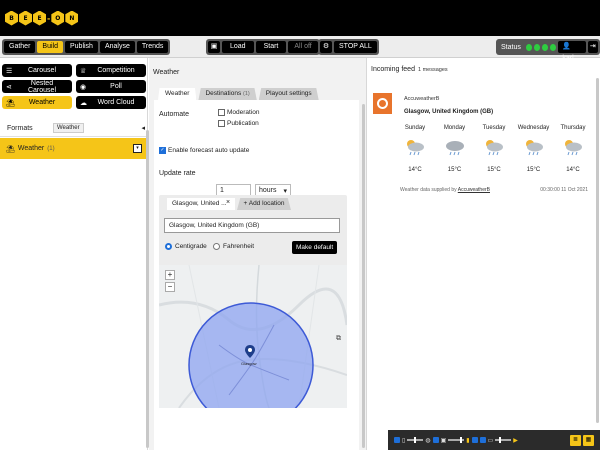  What do you see at coordinates (250, 351) in the screenshot?
I see `map-marker-icon` at bounding box center [250, 351].